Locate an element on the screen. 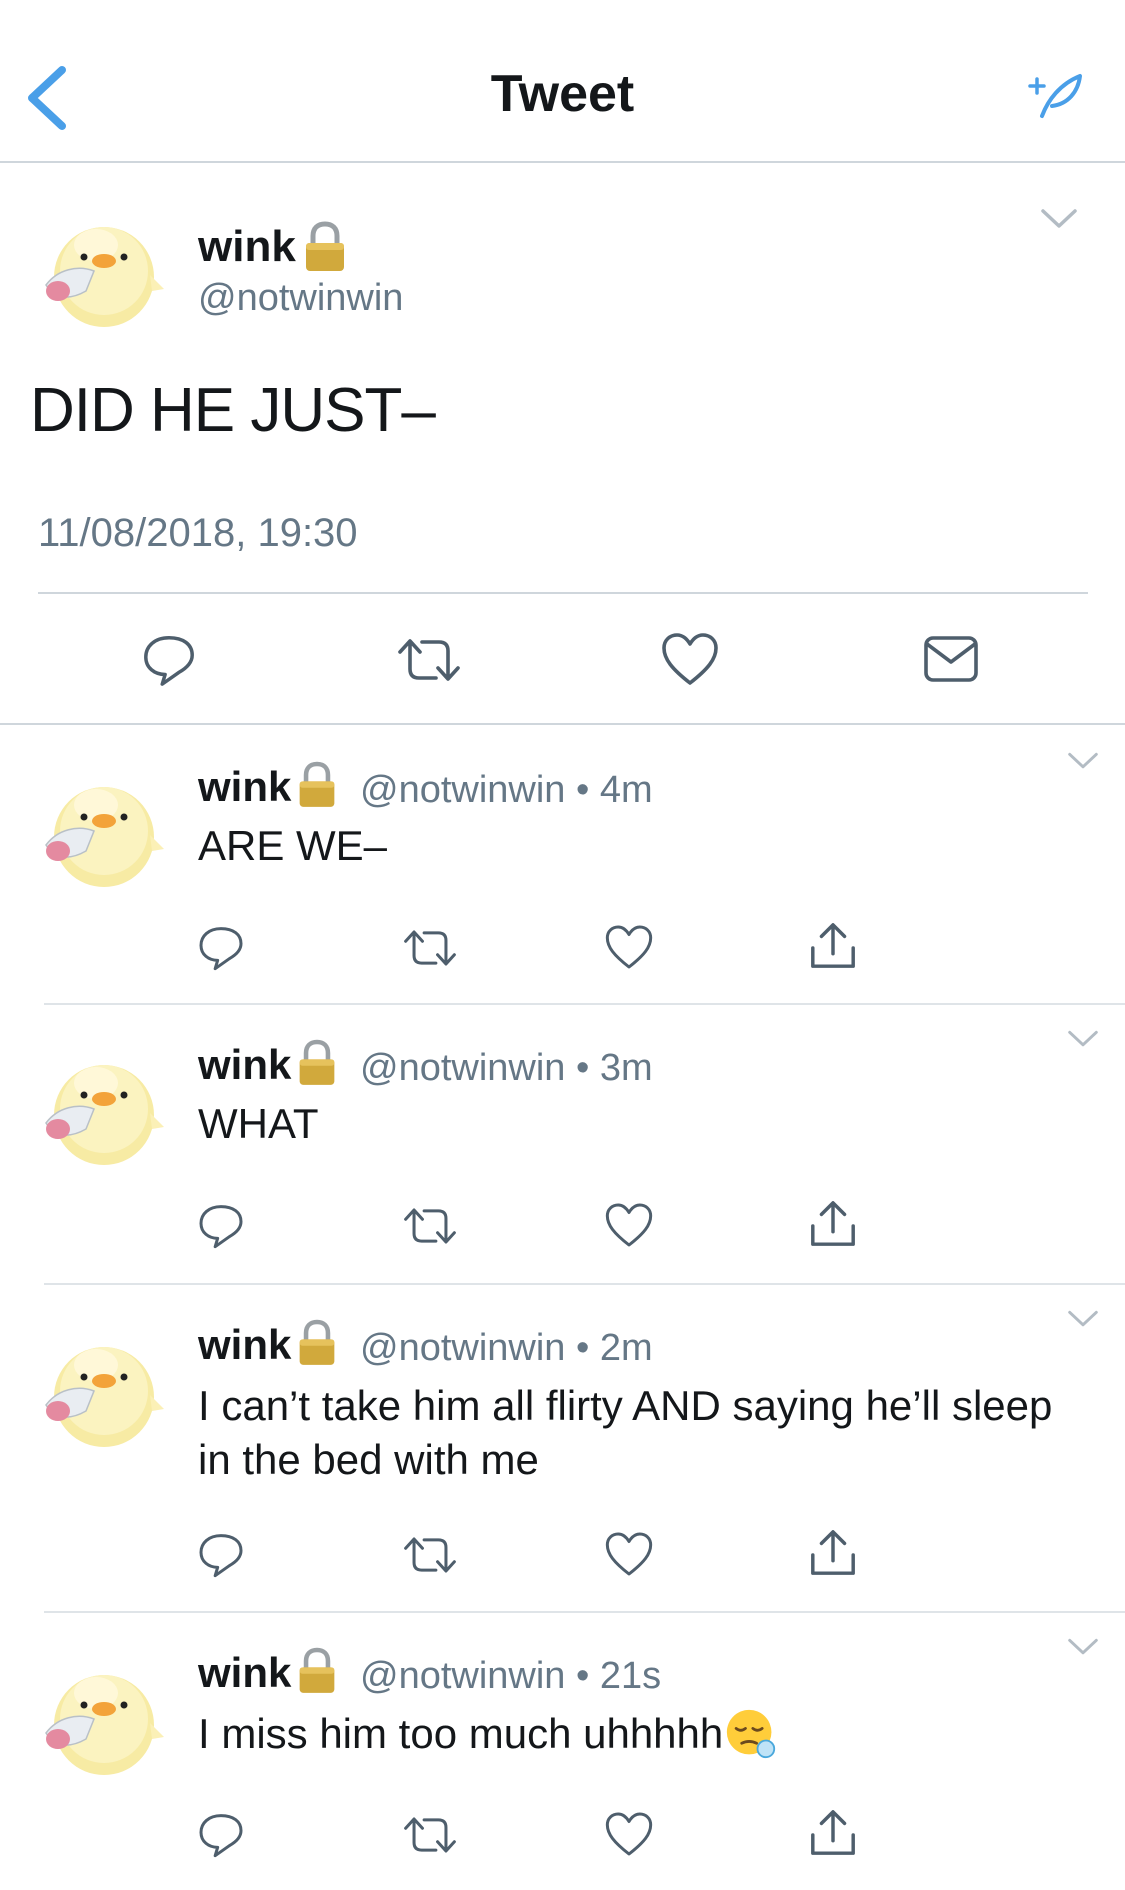 This screenshot has height=1890, width=1125. author-handle-time: @notwinwin • 3m is located at coordinates (506, 1068).